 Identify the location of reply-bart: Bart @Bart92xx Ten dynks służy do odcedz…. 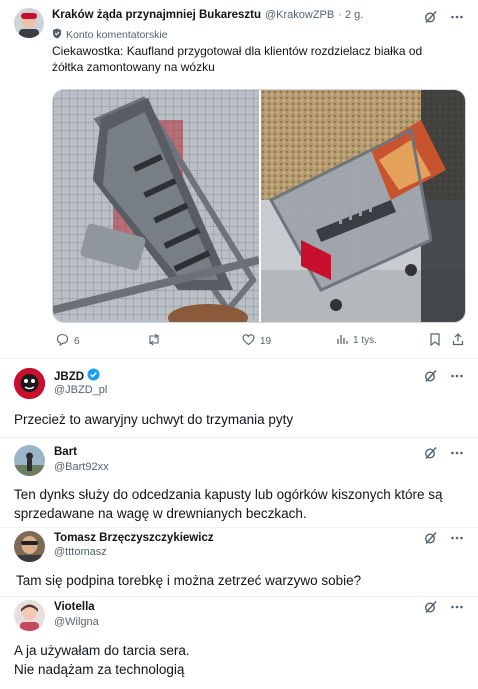
(239, 482).